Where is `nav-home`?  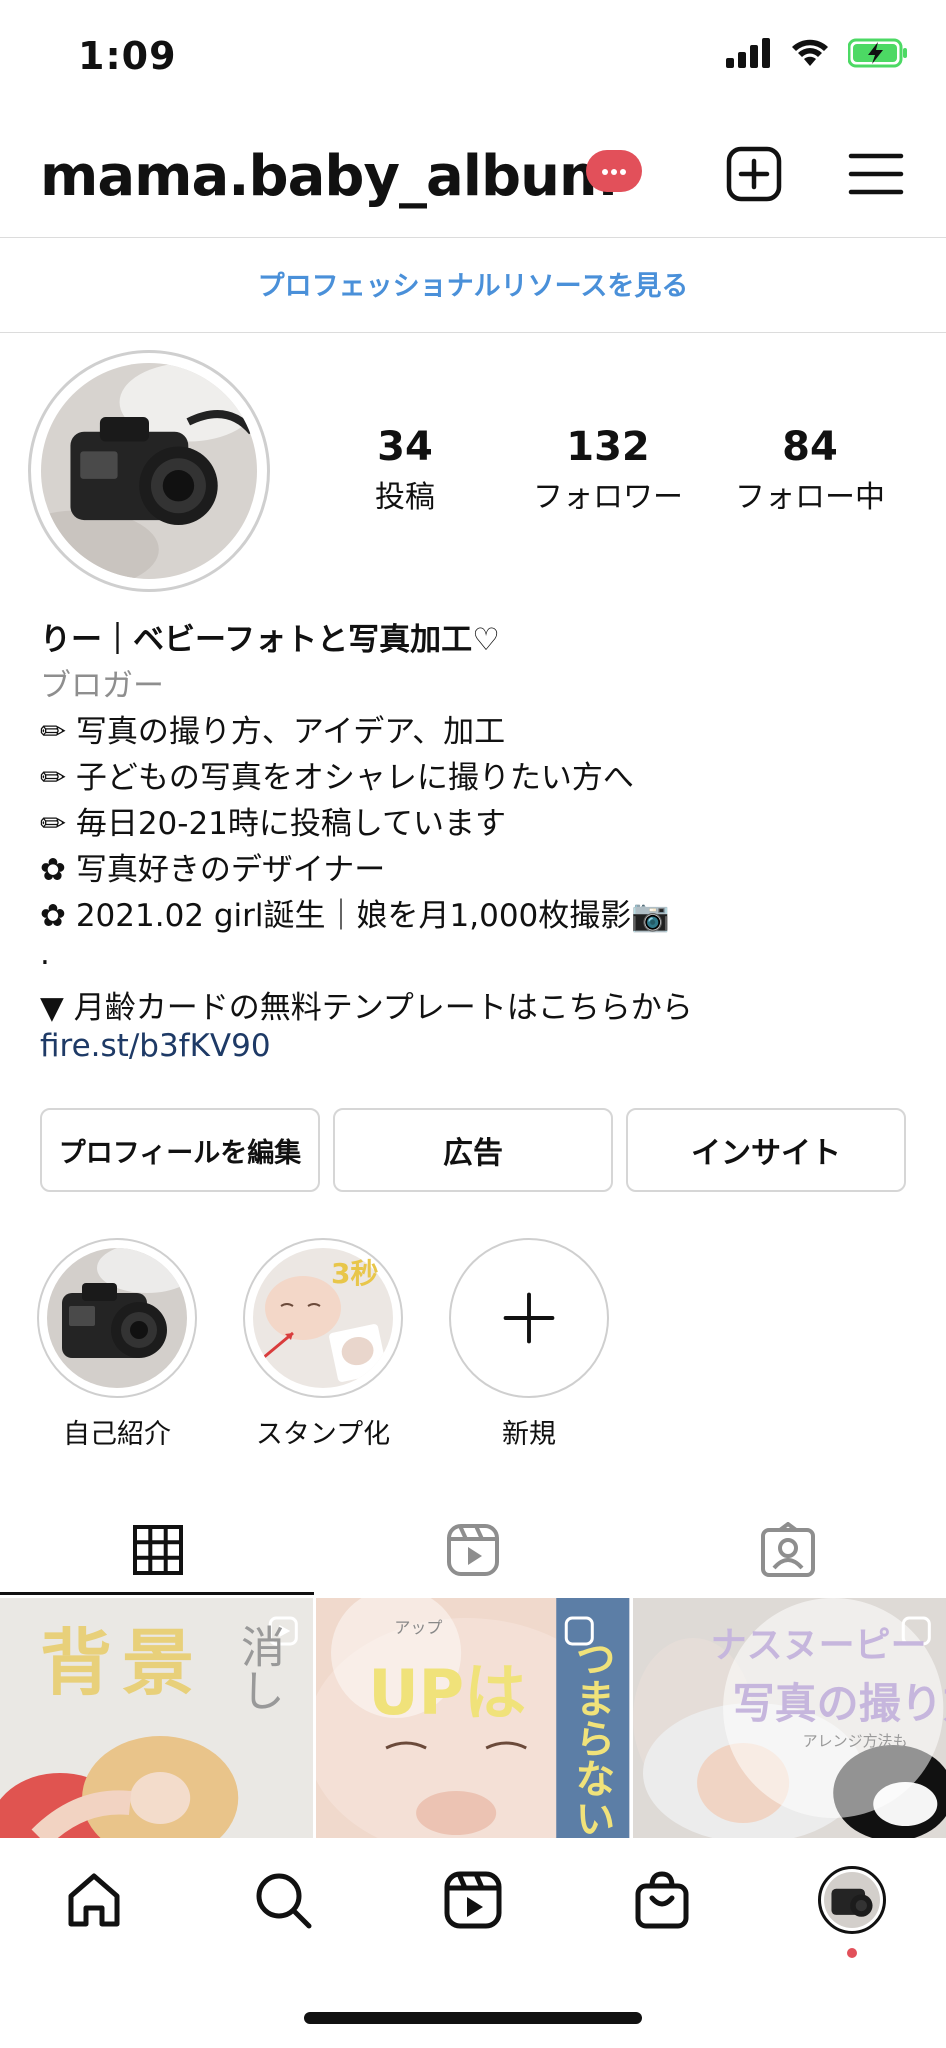
nav-home is located at coordinates (94, 1900).